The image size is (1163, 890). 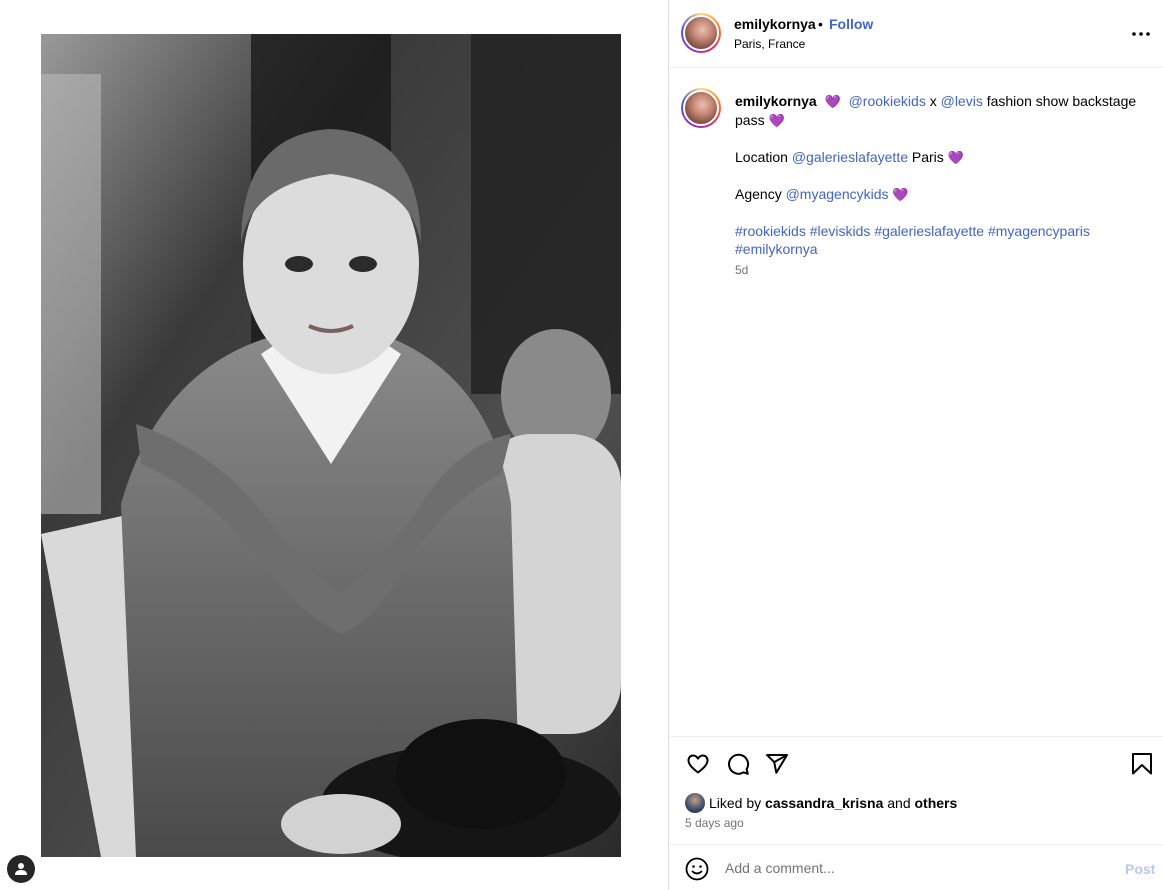 I want to click on hashtag-link: #emilykornya, so click(x=776, y=249).